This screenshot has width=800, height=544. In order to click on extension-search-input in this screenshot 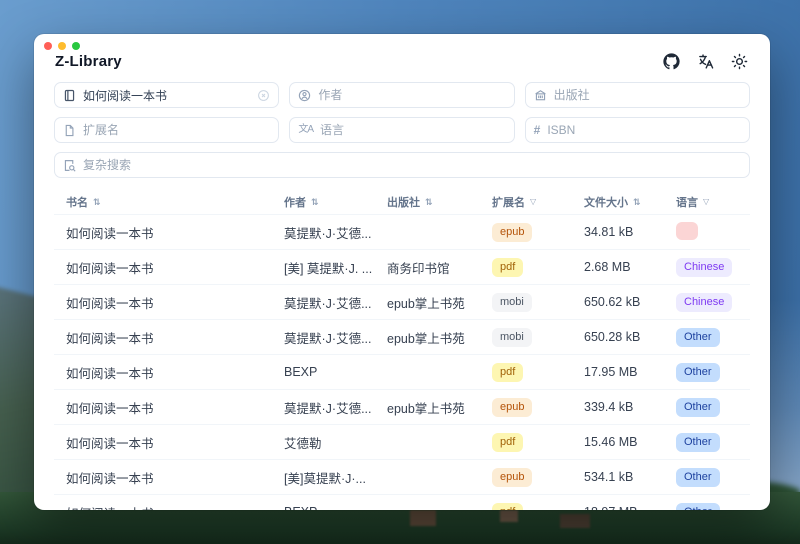, I will do `click(177, 130)`.